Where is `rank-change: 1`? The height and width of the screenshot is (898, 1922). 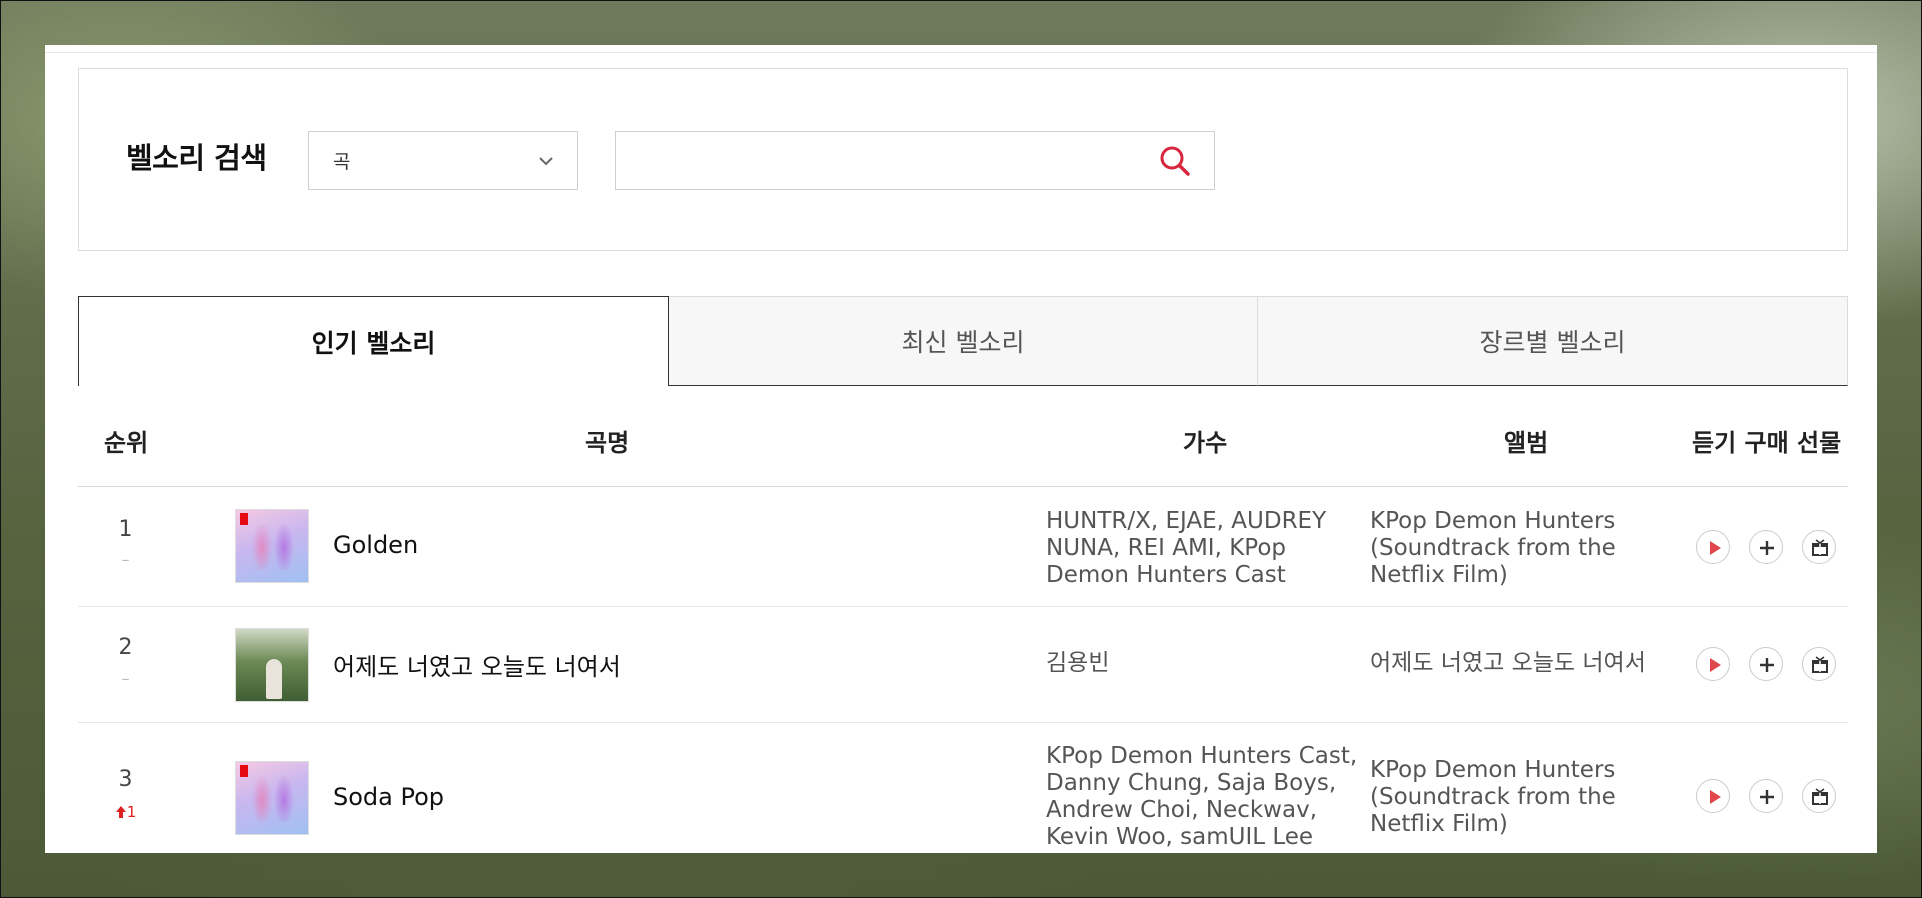 rank-change: 1 is located at coordinates (125, 812).